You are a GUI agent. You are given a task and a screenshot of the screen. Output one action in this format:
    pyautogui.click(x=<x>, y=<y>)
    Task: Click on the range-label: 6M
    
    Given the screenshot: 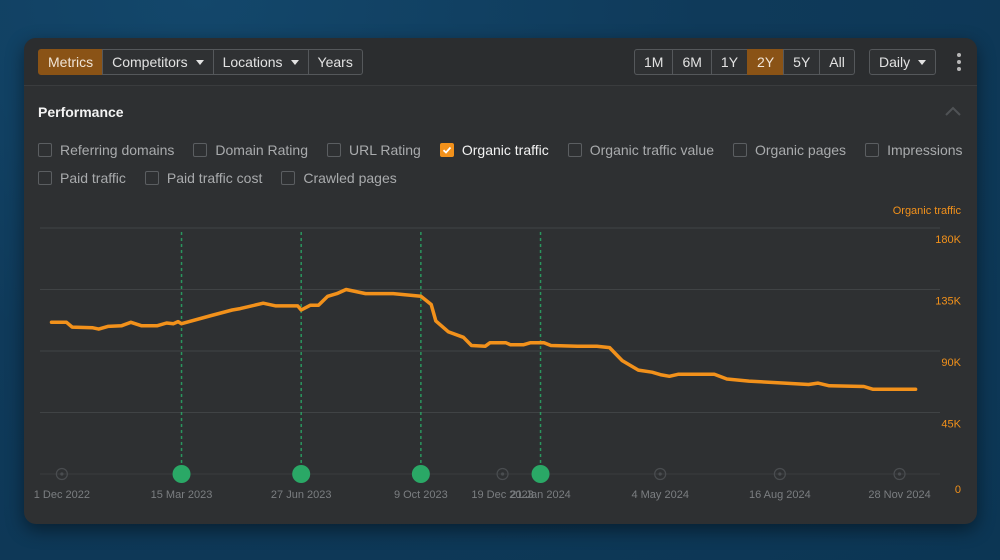 What is the action you would take?
    pyautogui.click(x=692, y=62)
    